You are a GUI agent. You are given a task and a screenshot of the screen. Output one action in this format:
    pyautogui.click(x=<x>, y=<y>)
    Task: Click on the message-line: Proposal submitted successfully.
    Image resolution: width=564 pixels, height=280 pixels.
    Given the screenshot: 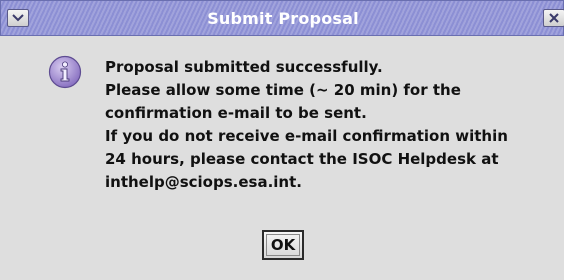 What is the action you would take?
    pyautogui.click(x=244, y=67)
    